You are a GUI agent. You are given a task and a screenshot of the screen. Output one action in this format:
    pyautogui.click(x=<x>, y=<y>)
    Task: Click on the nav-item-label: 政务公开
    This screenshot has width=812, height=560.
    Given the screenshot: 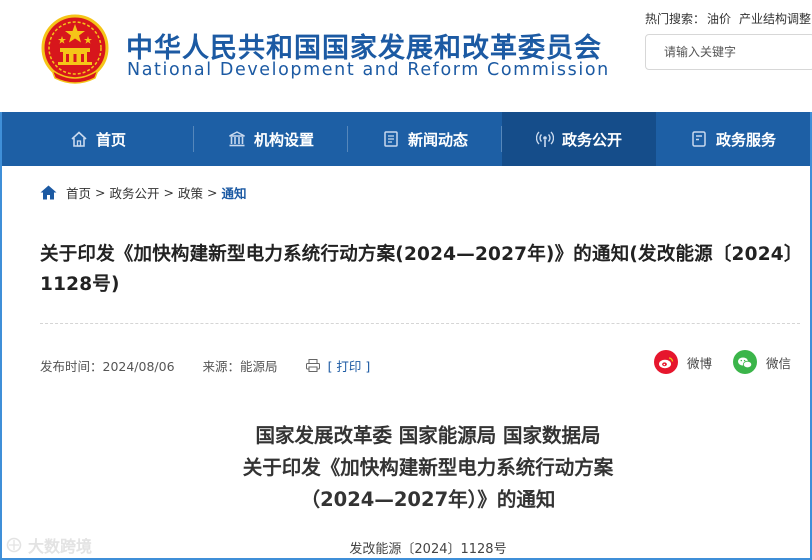 What is the action you would take?
    pyautogui.click(x=591, y=139)
    